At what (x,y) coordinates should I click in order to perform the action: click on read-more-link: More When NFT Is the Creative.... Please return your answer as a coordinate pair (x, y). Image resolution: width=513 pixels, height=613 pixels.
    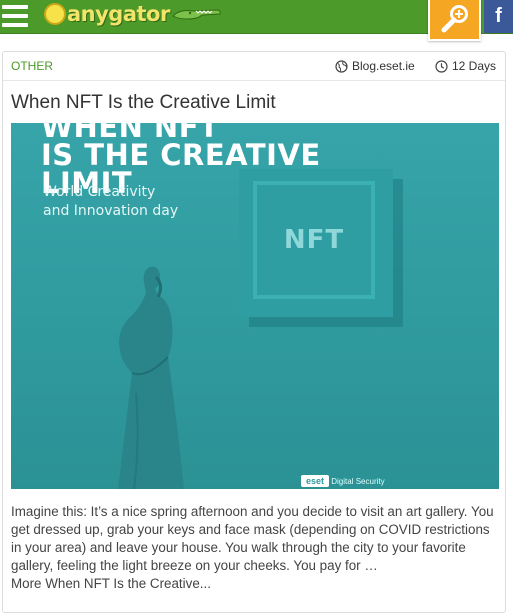
    Looking at the image, I should click on (111, 583).